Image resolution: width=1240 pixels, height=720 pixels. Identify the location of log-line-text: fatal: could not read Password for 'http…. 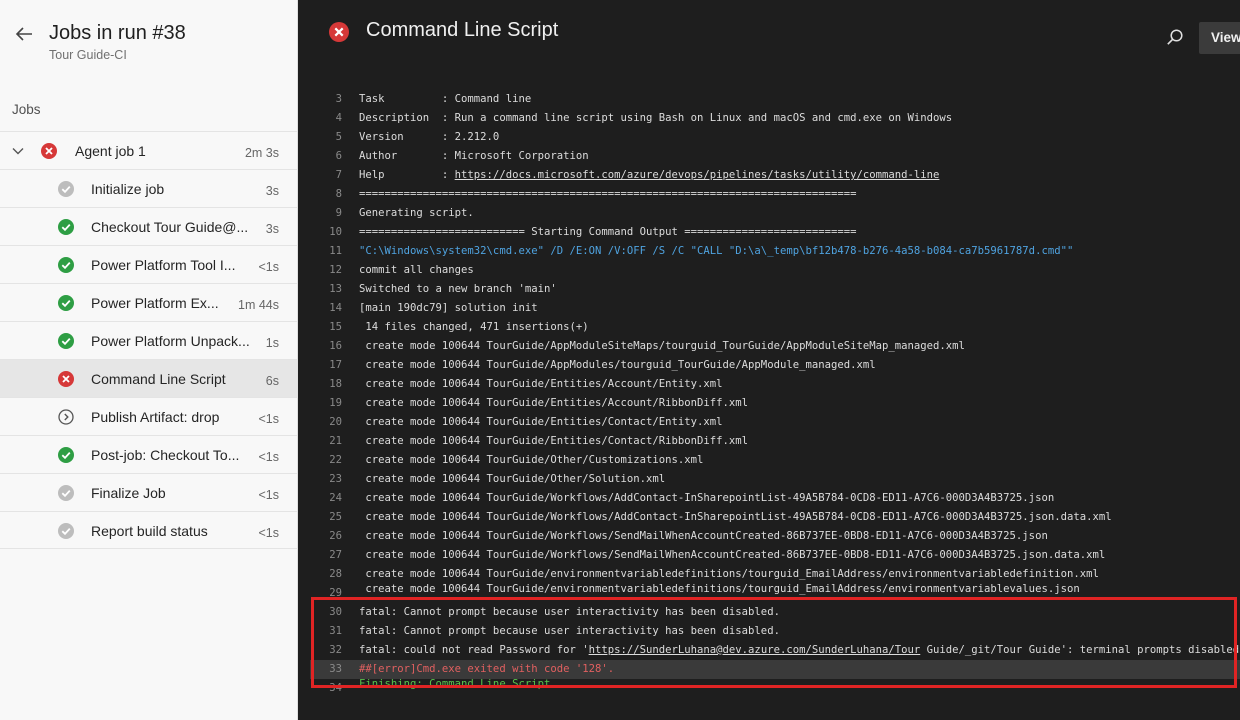
(799, 650).